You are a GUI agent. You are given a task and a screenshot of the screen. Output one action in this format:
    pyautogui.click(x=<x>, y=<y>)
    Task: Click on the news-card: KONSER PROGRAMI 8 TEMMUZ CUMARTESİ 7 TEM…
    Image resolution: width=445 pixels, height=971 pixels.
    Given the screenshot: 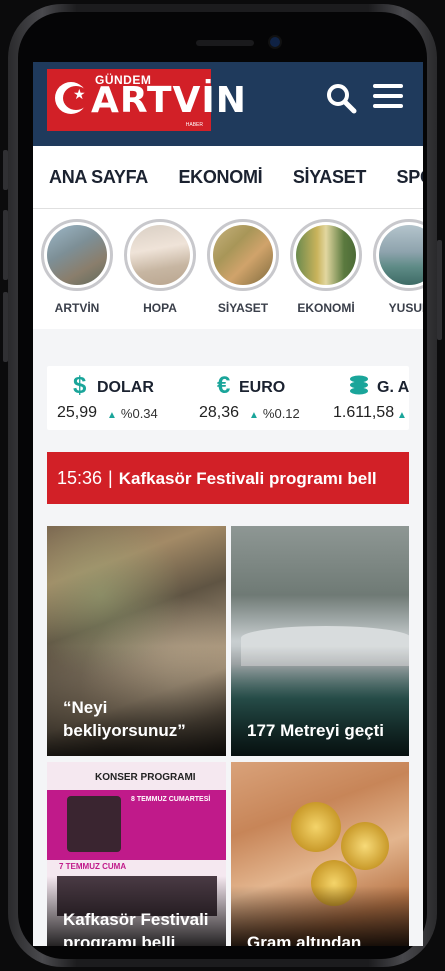 What is the action you would take?
    pyautogui.click(x=136, y=854)
    